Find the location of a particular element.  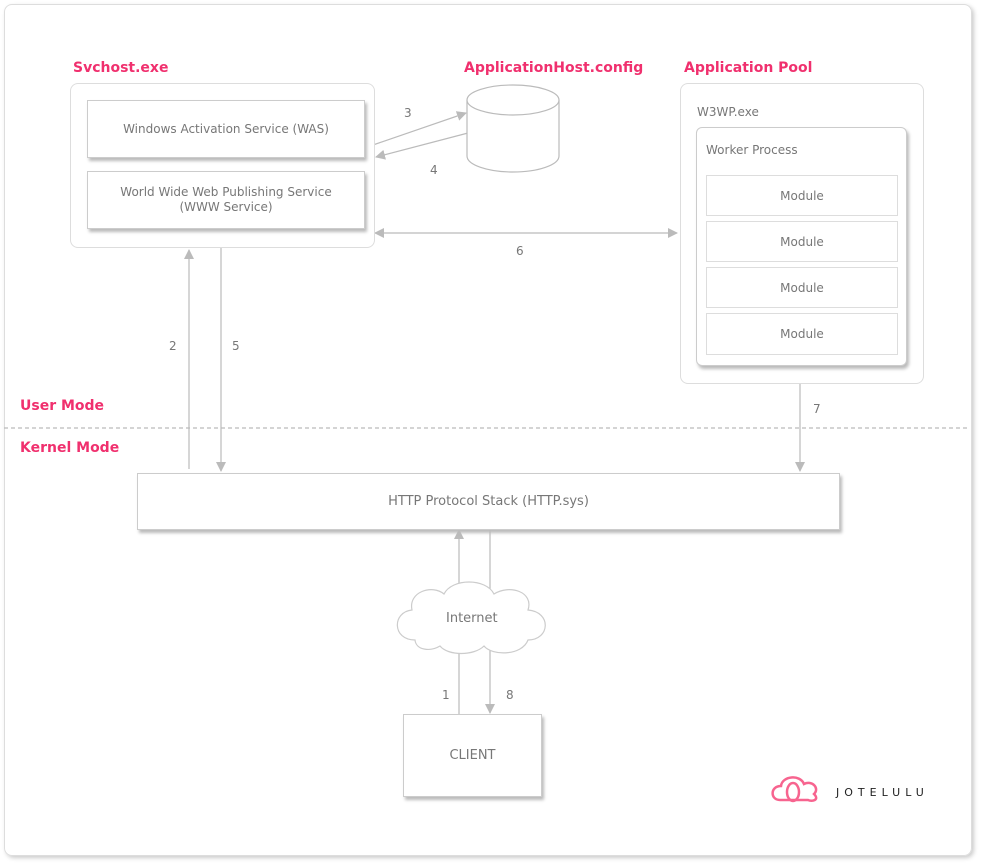

user-mode-label: User Mode is located at coordinates (62, 406).